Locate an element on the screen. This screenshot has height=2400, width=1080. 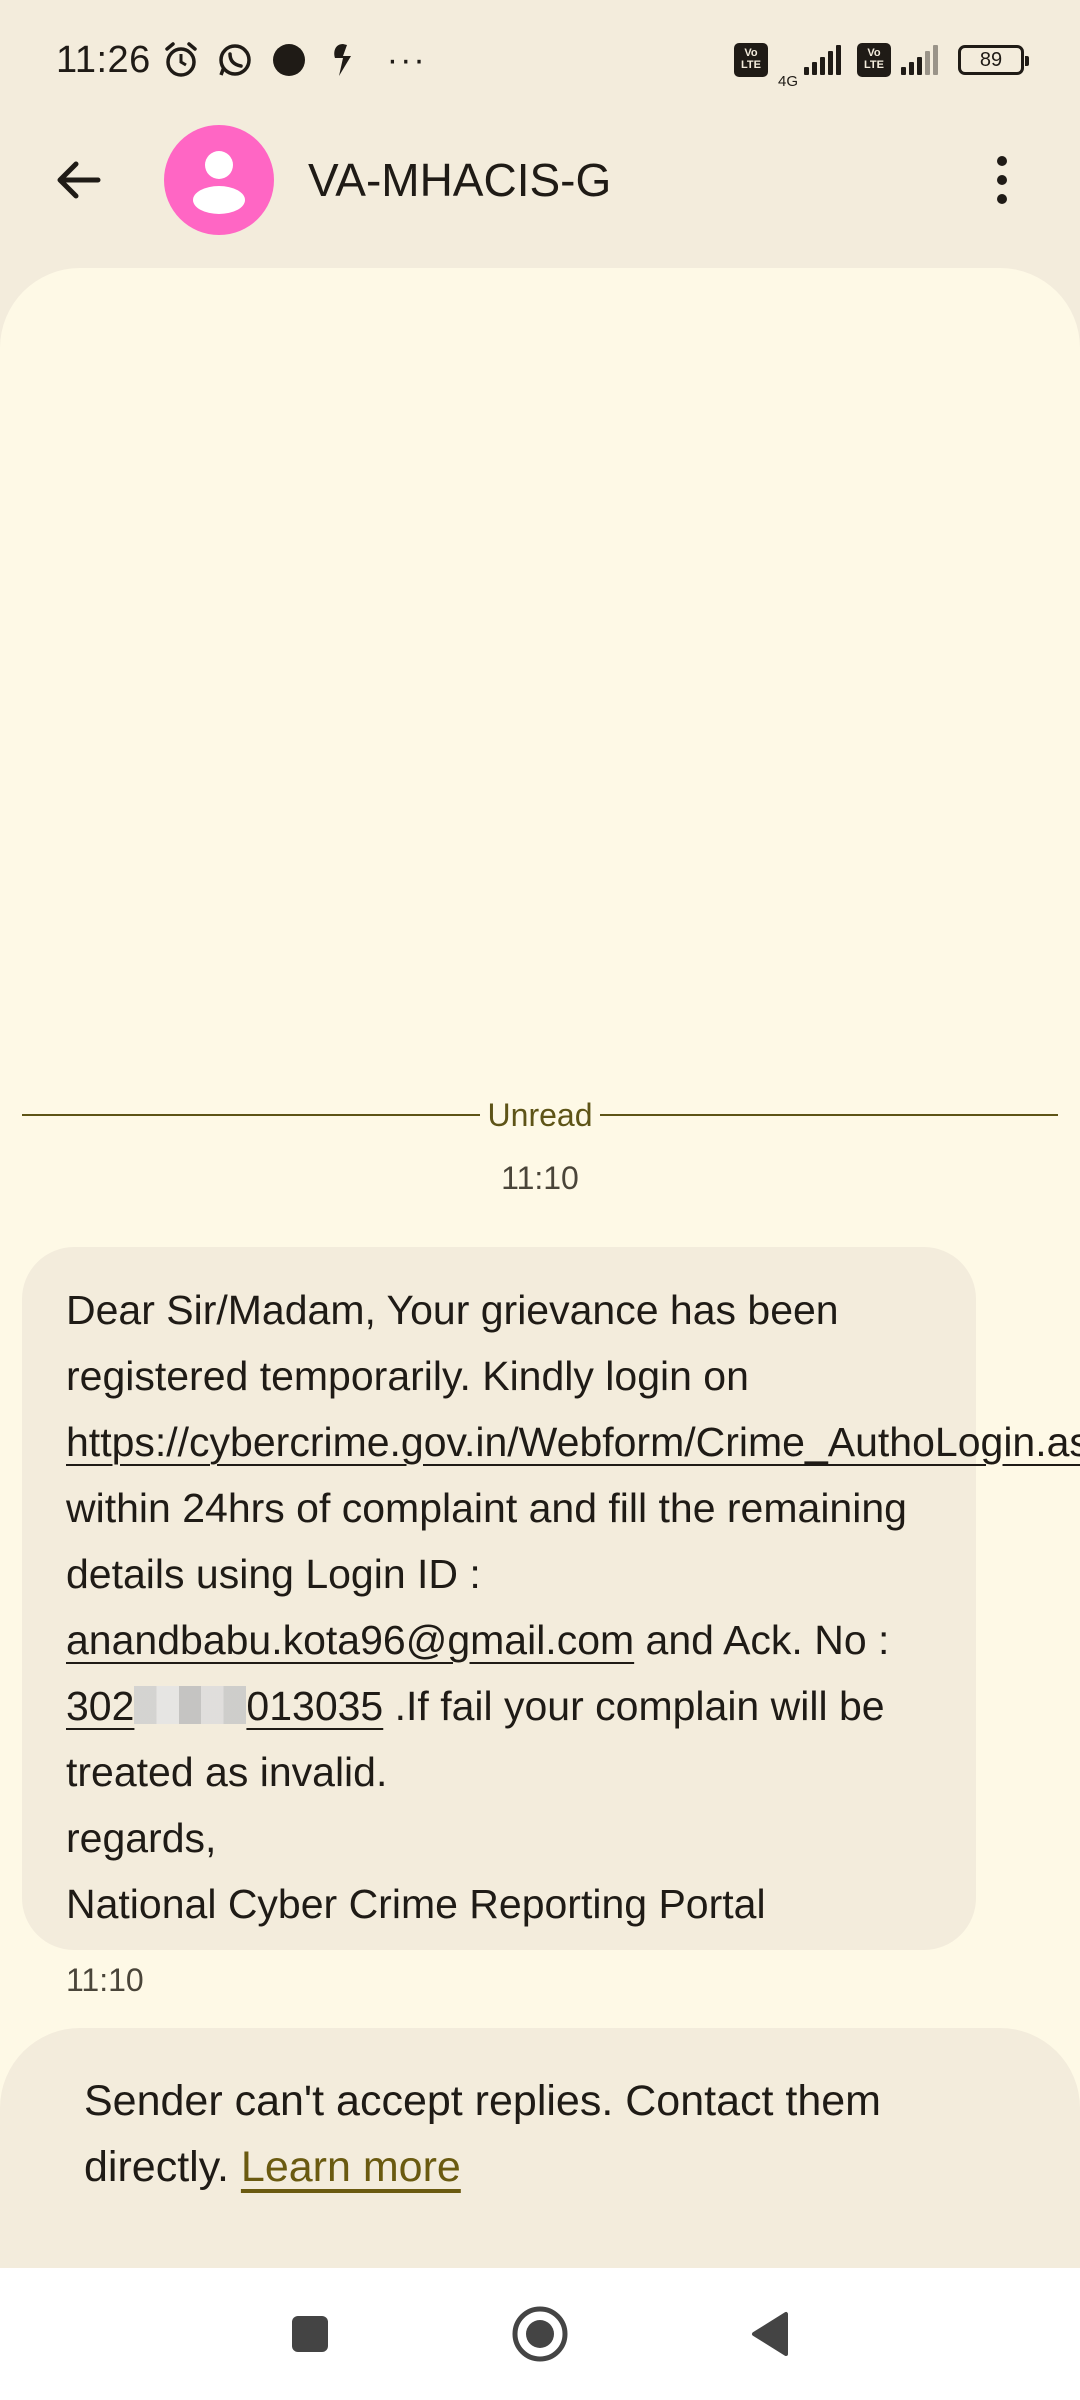
overflow-dots: ··· is located at coordinates (406, 60).